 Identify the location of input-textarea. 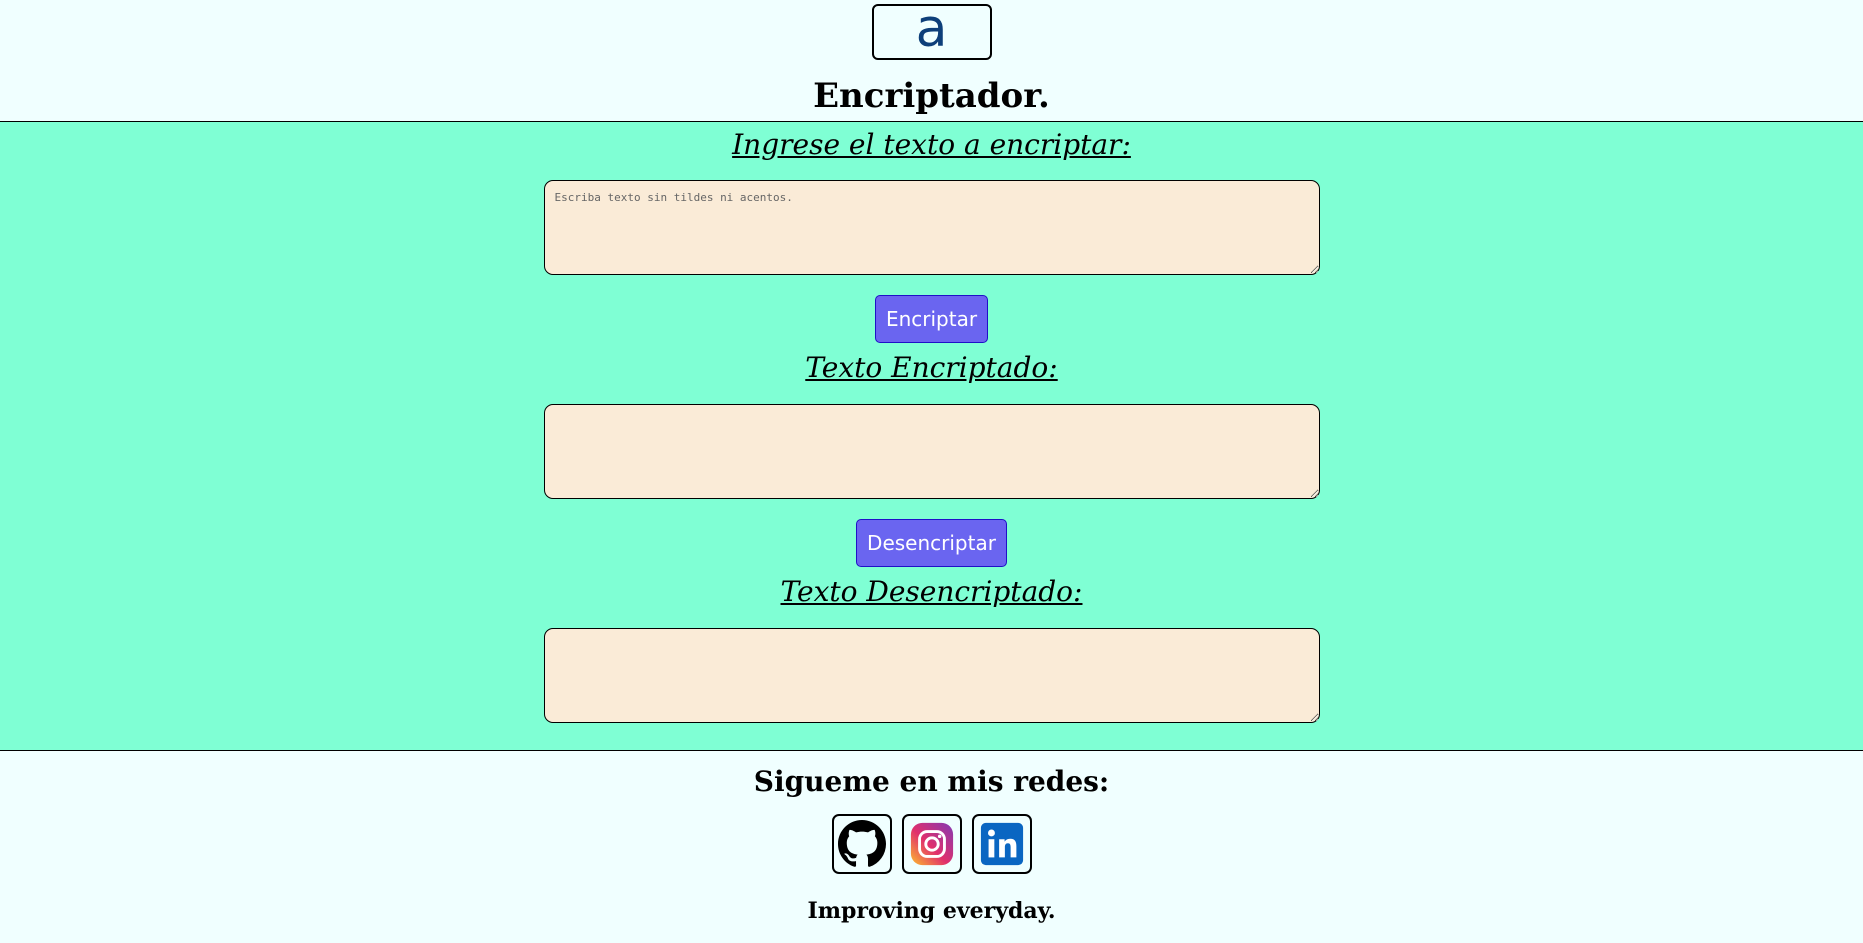
(931, 227).